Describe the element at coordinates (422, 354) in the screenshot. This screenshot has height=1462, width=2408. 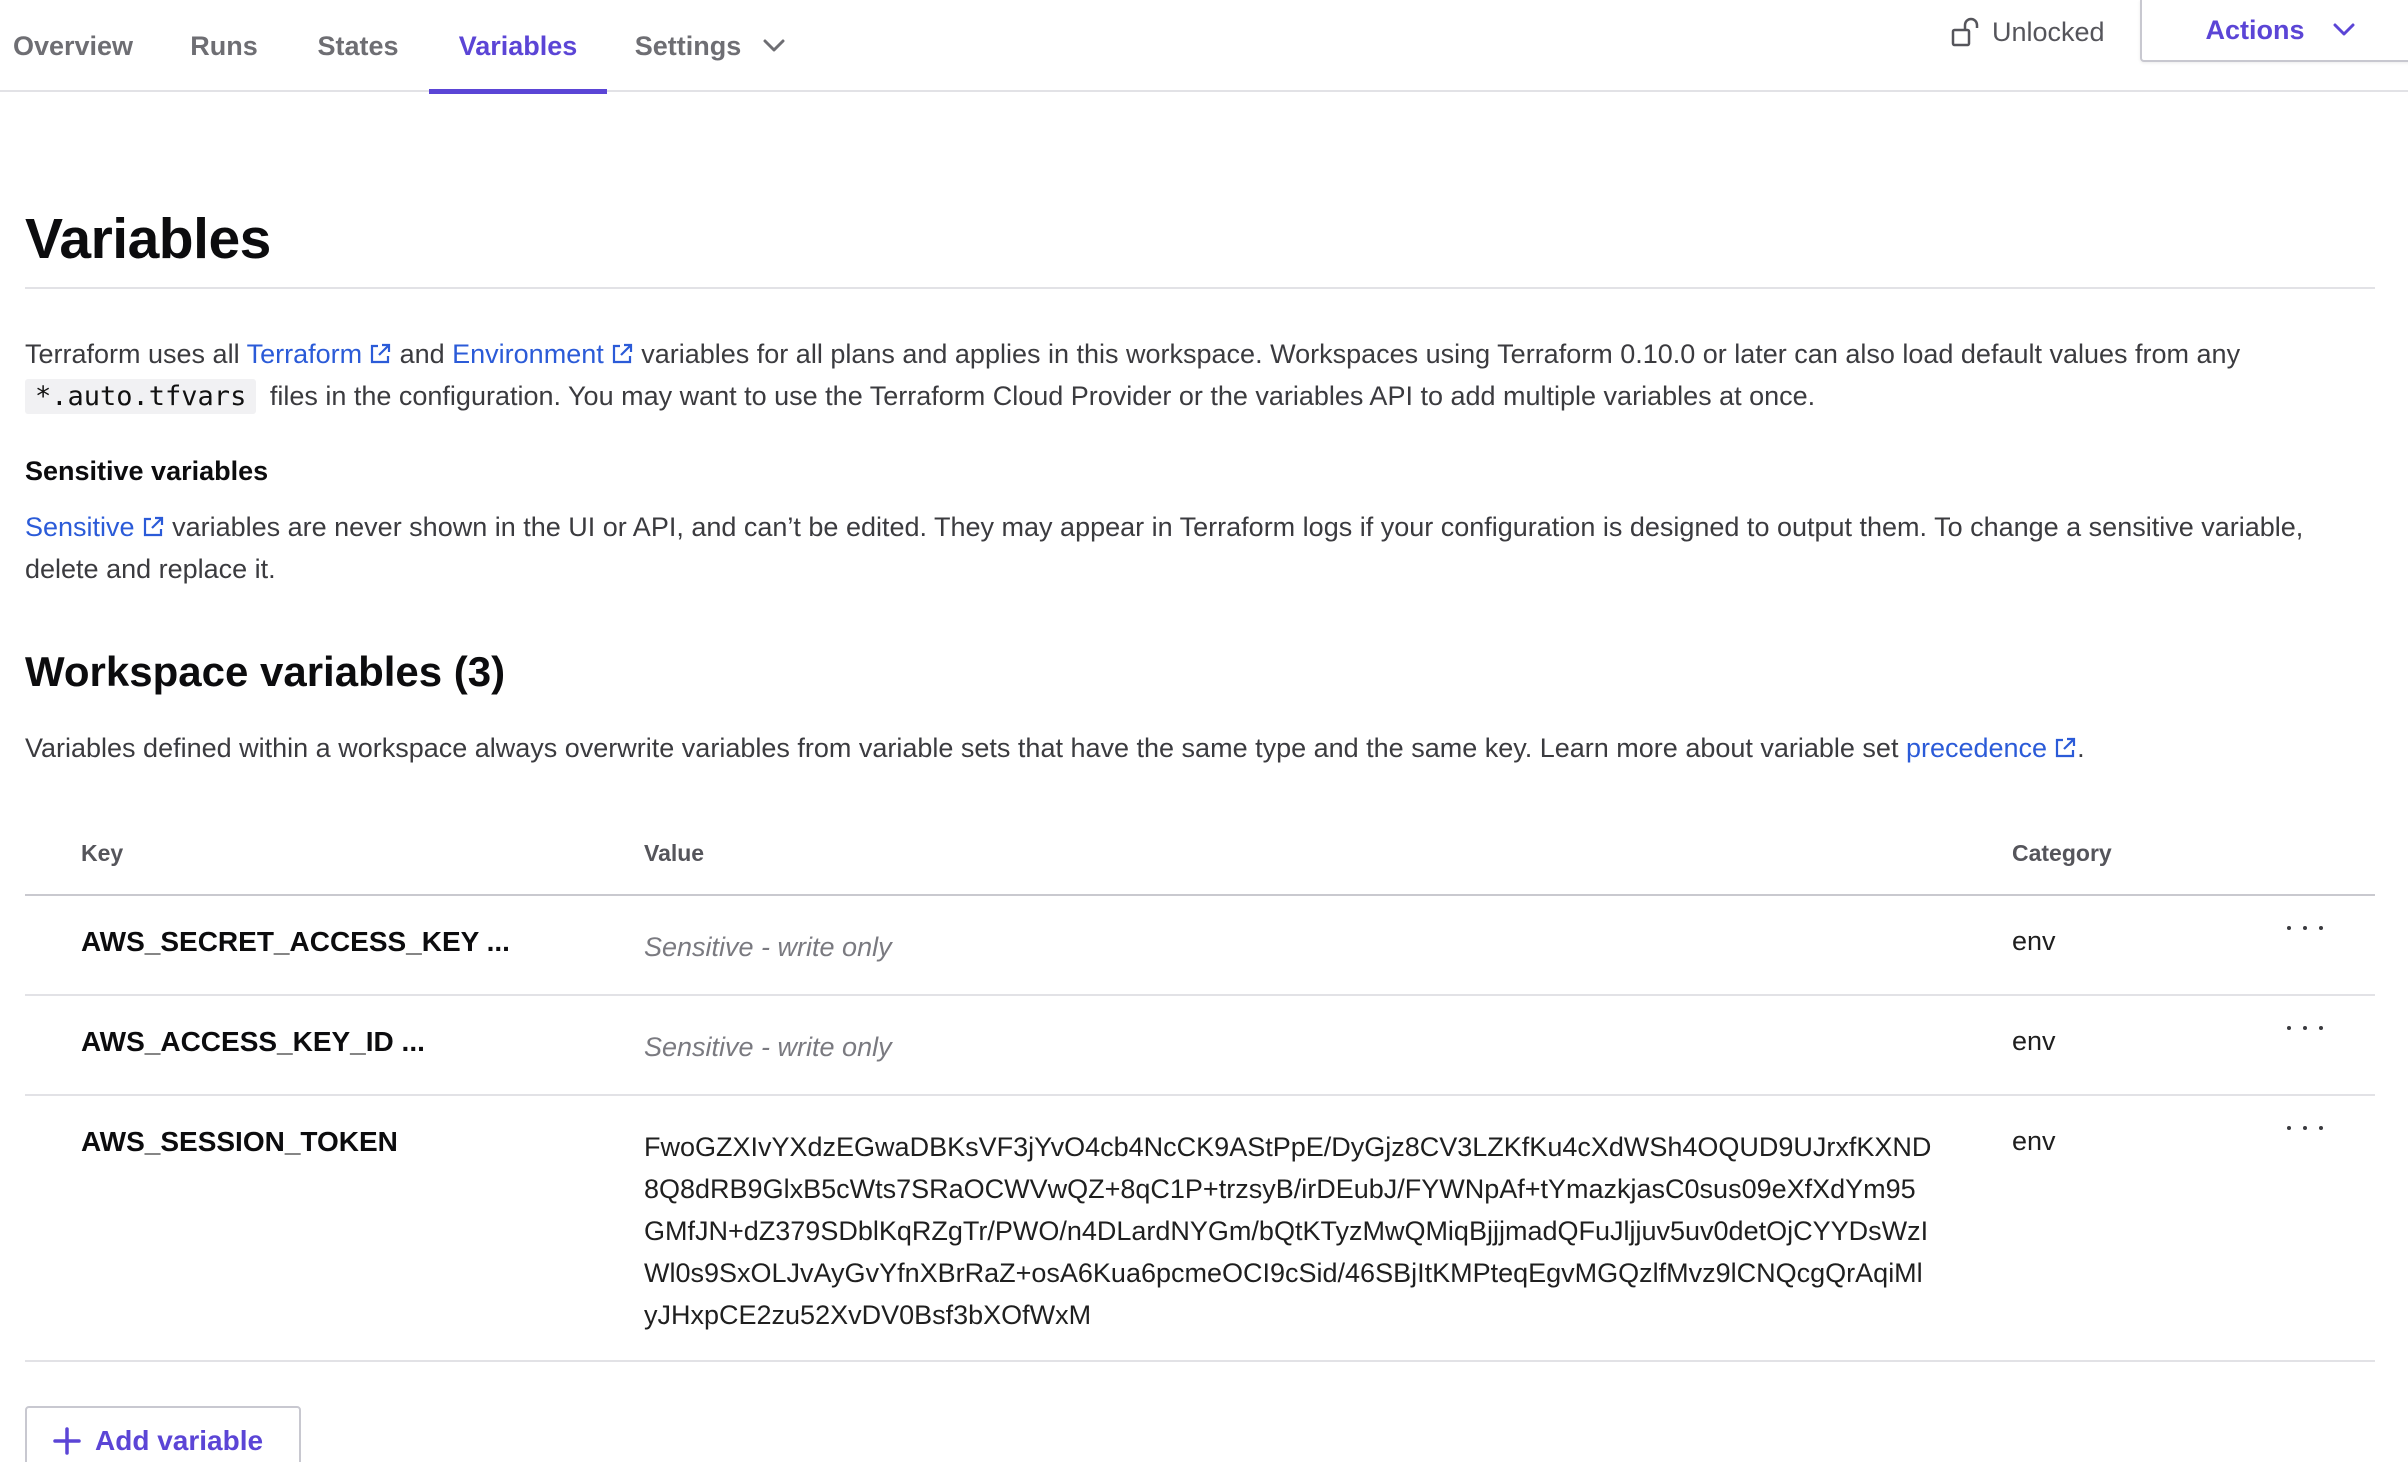
I see `intro-and: and` at that location.